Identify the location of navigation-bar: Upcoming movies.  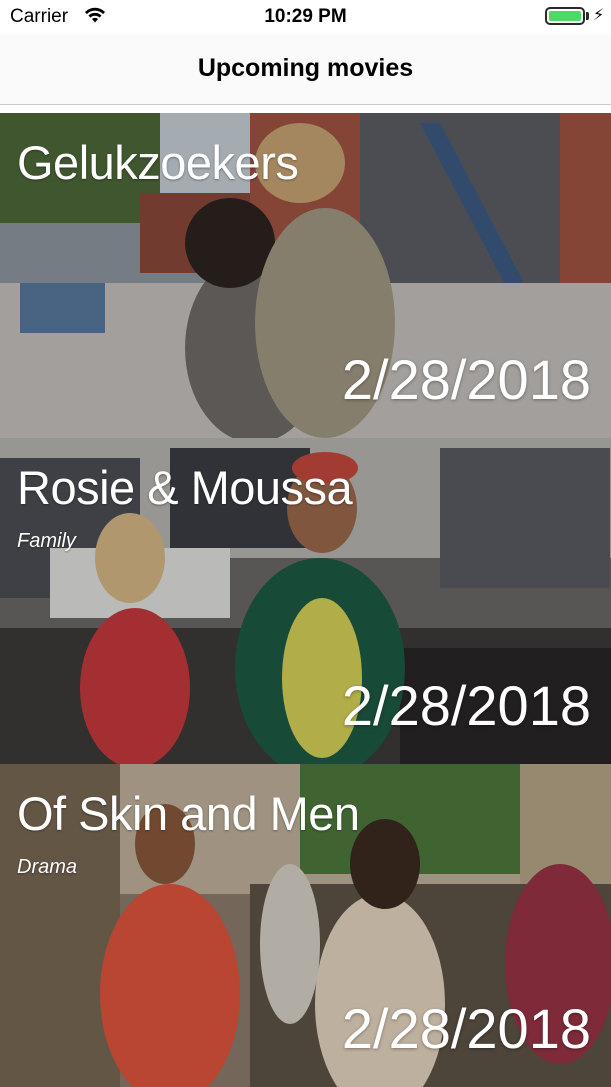
(305, 69).